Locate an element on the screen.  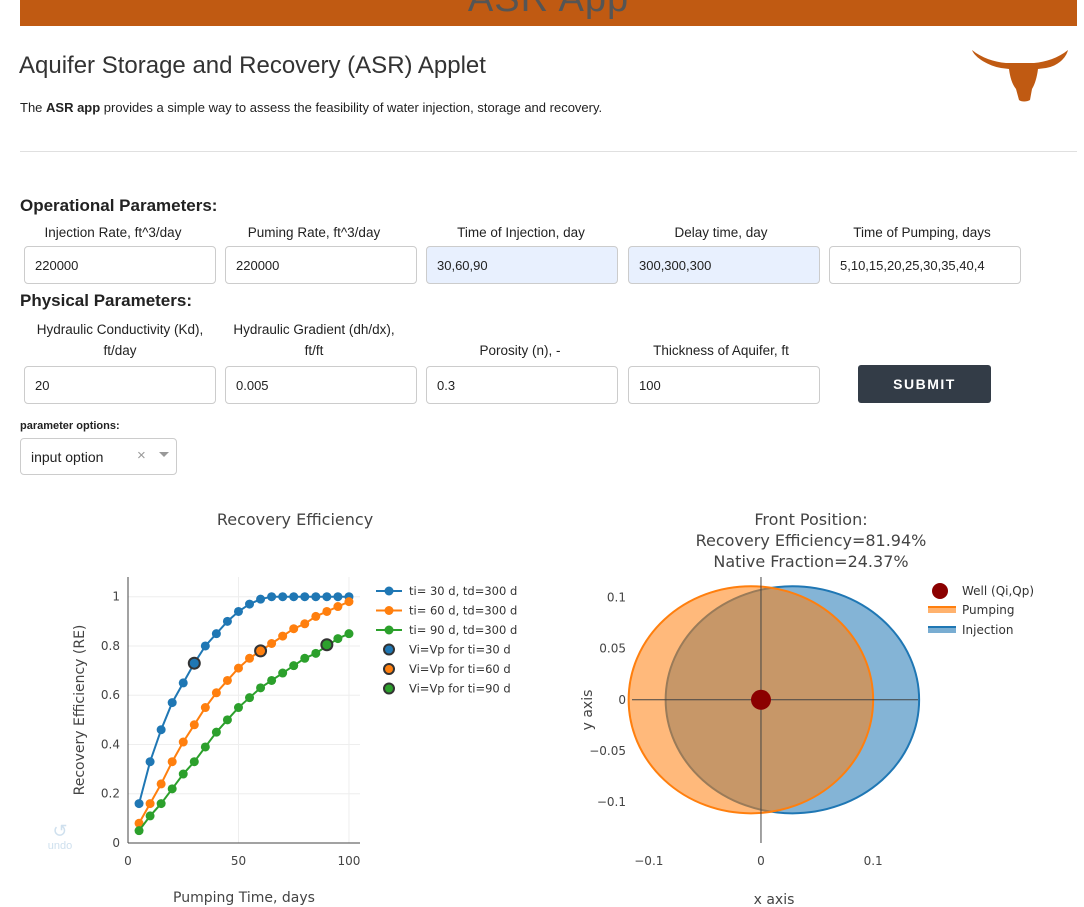
gradient-label-line2: ft/ft is located at coordinates (314, 350).